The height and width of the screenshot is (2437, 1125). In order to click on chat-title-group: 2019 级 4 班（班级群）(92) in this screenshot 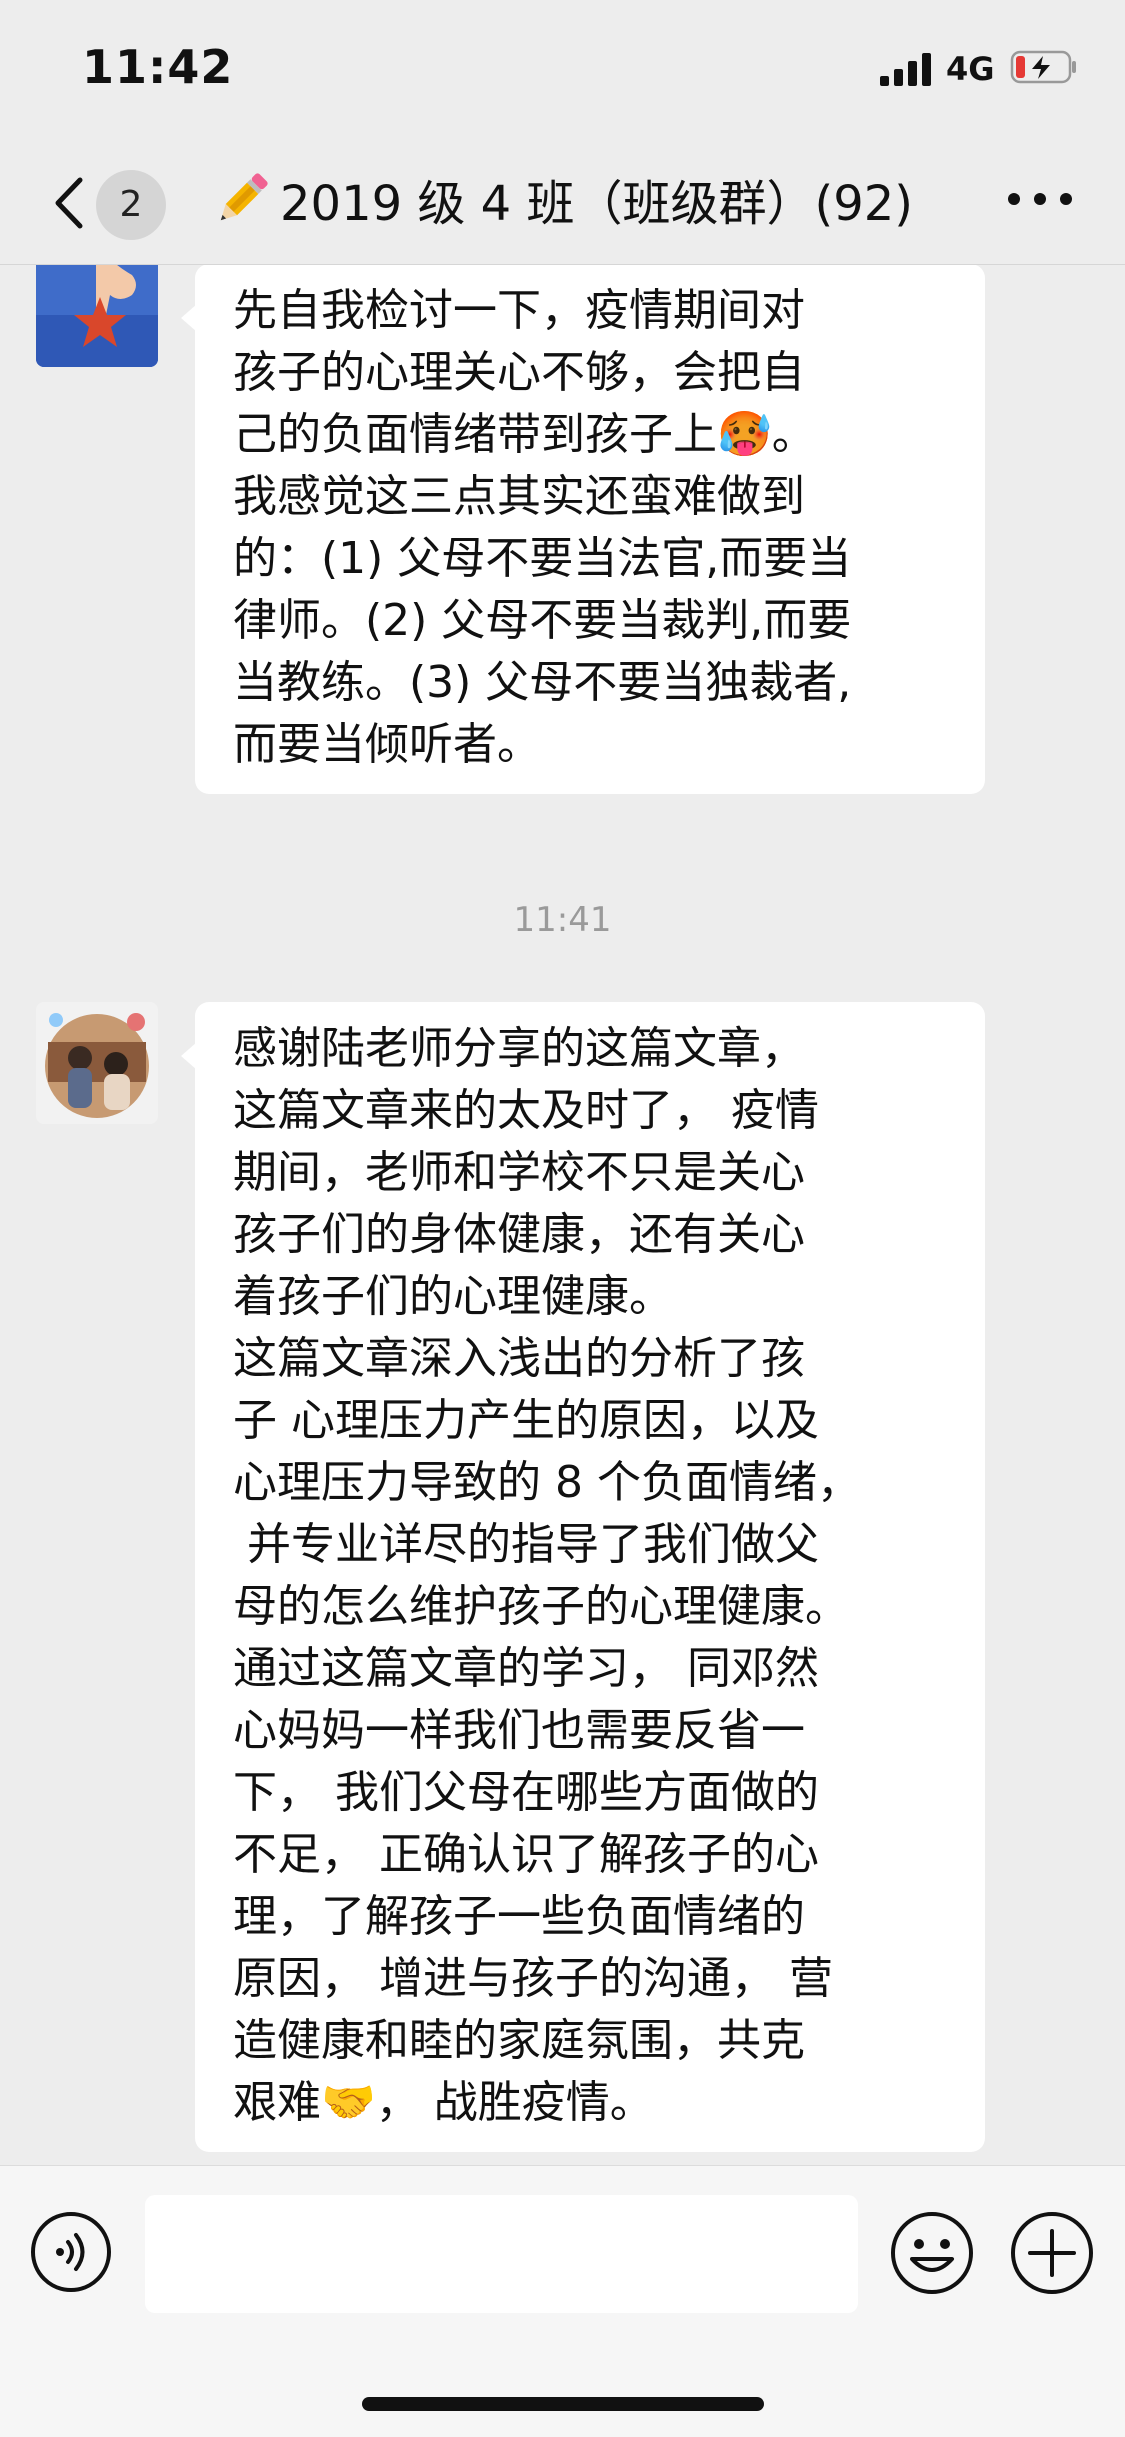, I will do `click(570, 199)`.